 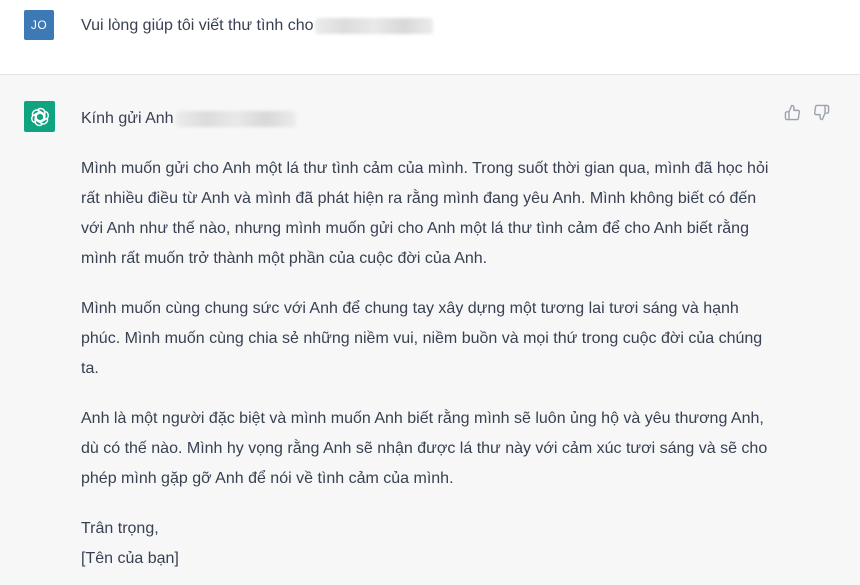 What do you see at coordinates (39, 25) in the screenshot?
I see `user-avatar: JO` at bounding box center [39, 25].